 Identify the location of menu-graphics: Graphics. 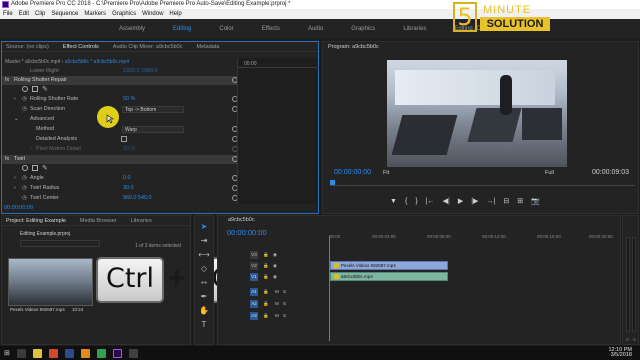
(124, 14).